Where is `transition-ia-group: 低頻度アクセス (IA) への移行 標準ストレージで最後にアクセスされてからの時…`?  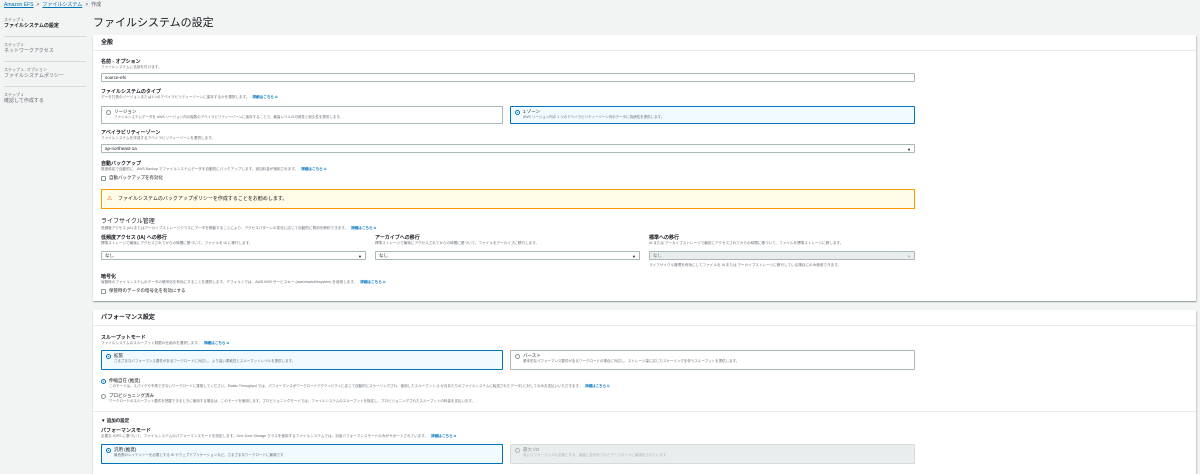
transition-ia-group: 低頻度アクセス (IA) への移行 標準ストレージで最後にアクセスされてからの時… is located at coordinates (177, 240).